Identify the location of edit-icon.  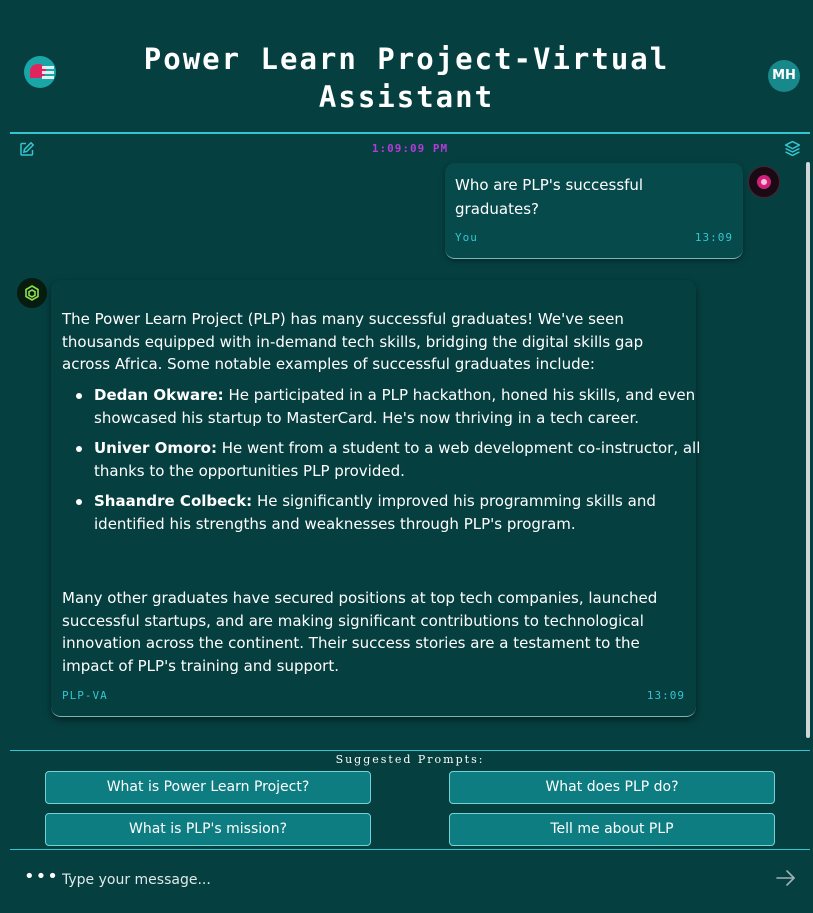
(27, 149).